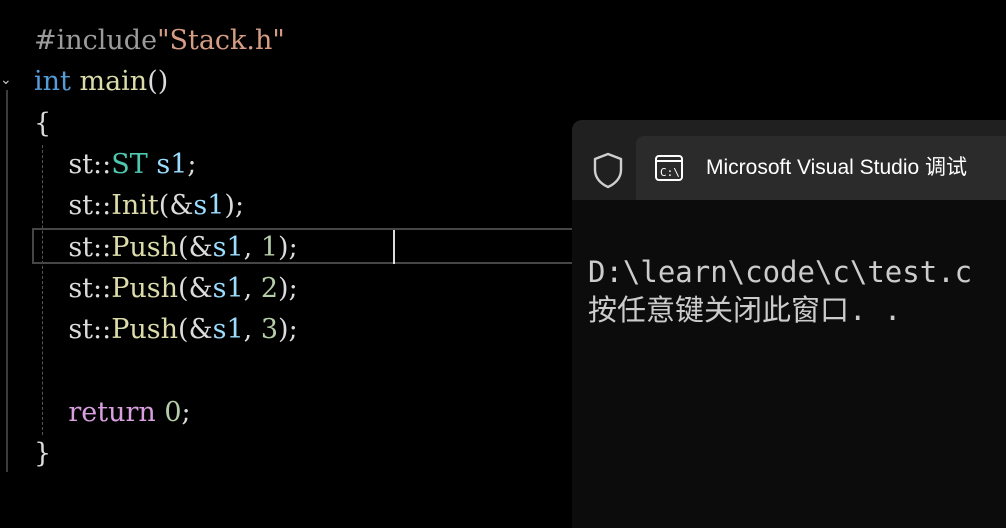  Describe the element at coordinates (269, 247) in the screenshot. I see `code-token: 1` at that location.